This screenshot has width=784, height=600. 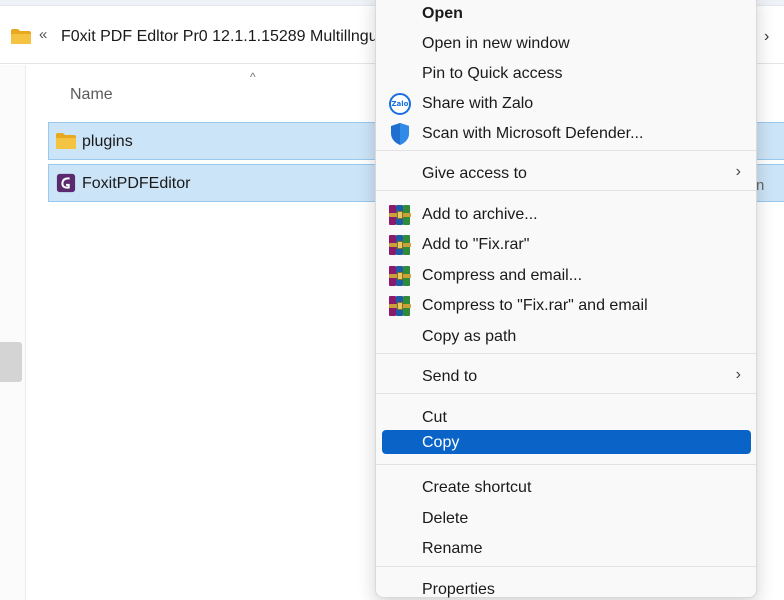 I want to click on clipped-column-text: n, so click(x=760, y=185).